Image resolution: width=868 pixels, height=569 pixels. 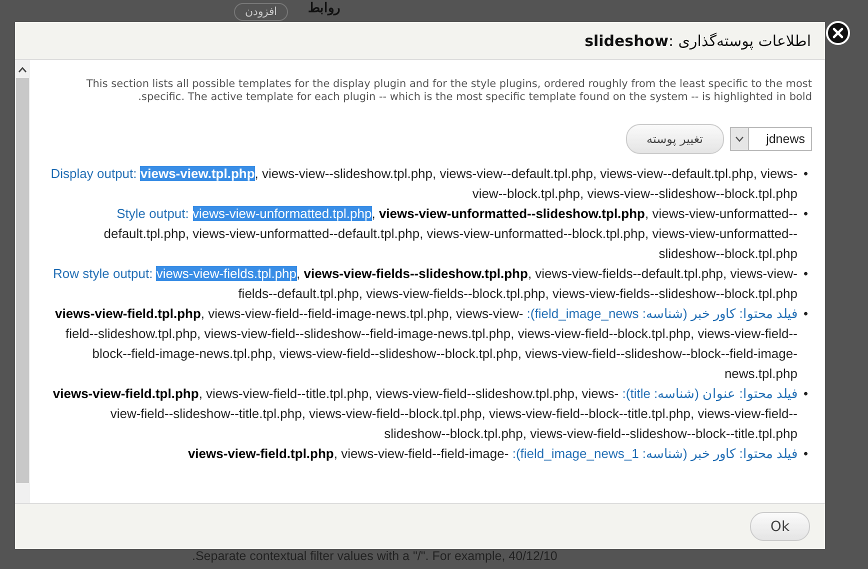 I want to click on scrollbar-thumb, so click(x=22, y=280).